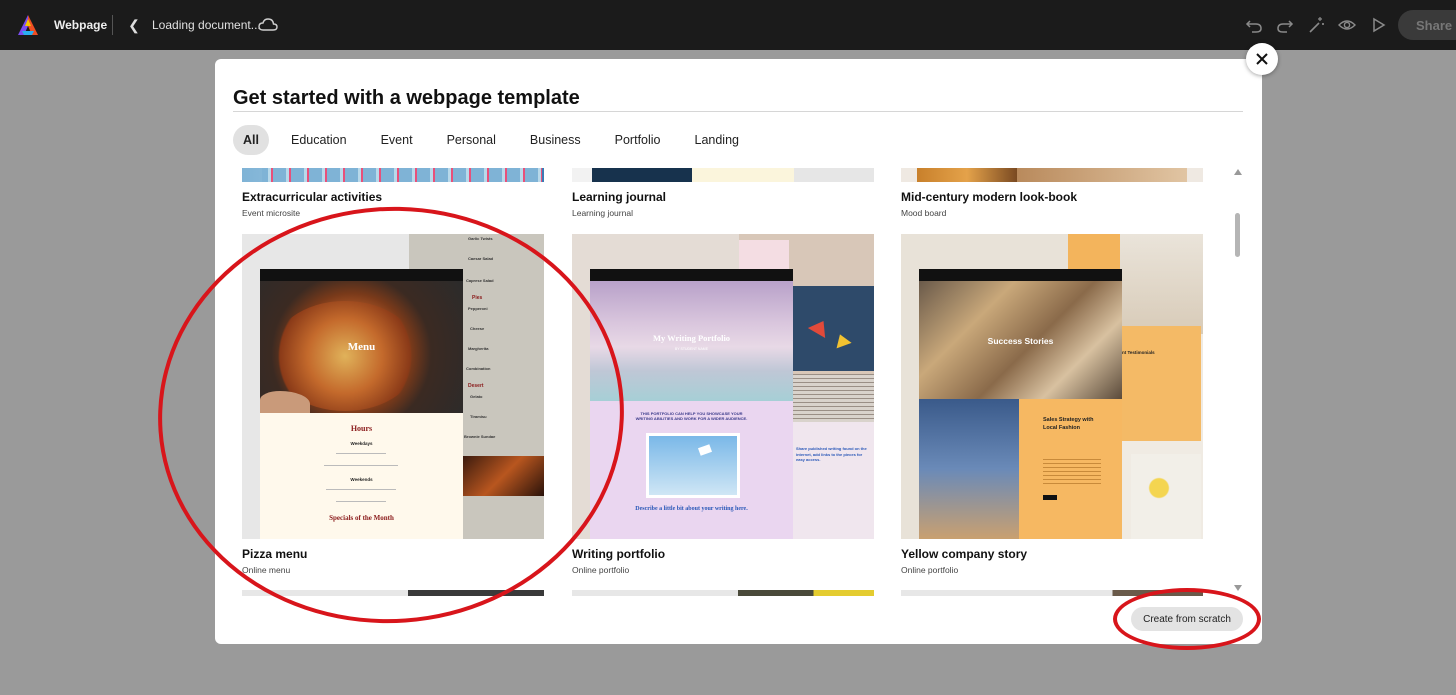 This screenshot has height=695, width=1456. What do you see at coordinates (723, 193) in the screenshot?
I see `template-card-learning-journal: Learning journal Learning journal` at bounding box center [723, 193].